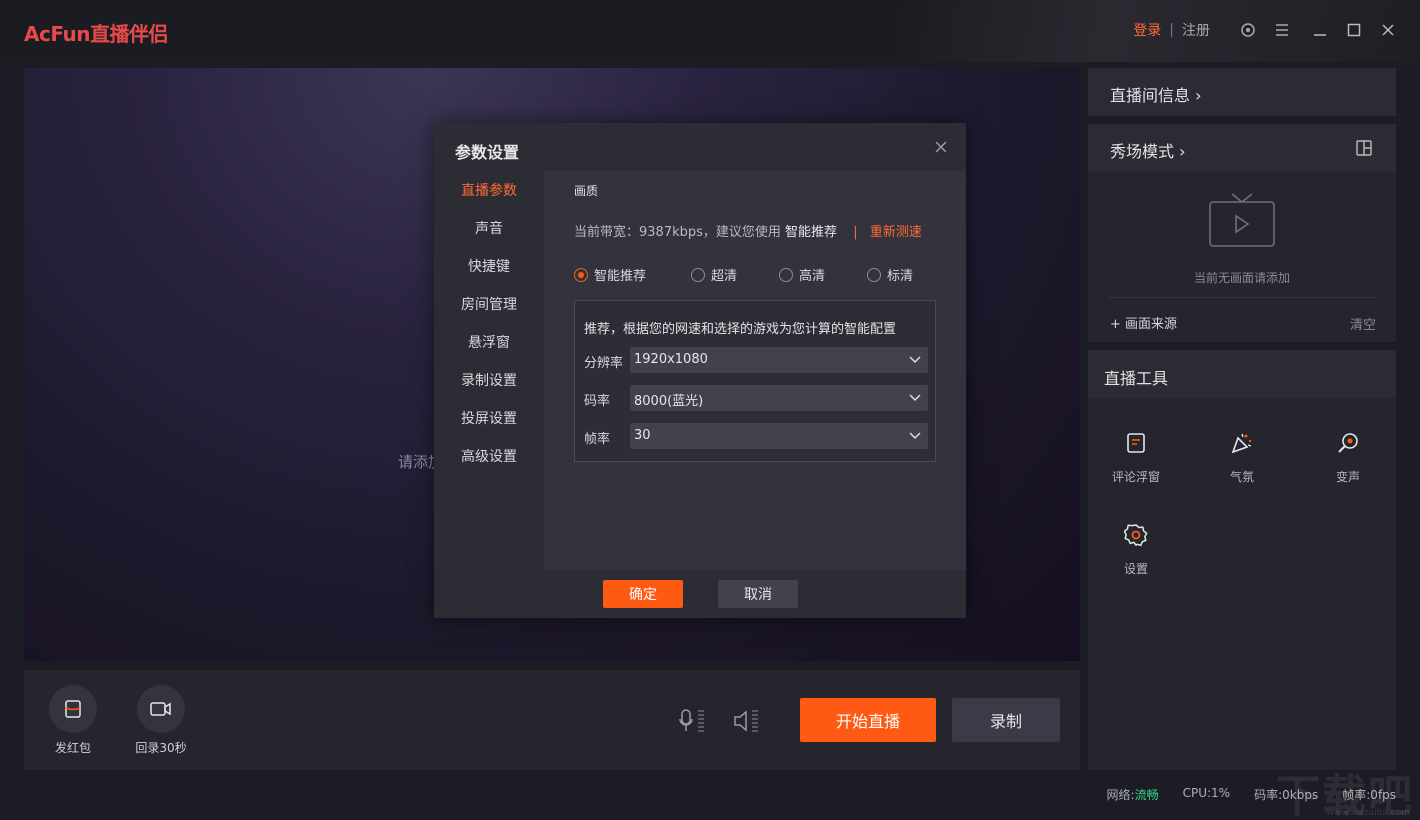 This screenshot has height=820, width=1420. Describe the element at coordinates (642, 435) in the screenshot. I see `framerate-value: 30` at that location.